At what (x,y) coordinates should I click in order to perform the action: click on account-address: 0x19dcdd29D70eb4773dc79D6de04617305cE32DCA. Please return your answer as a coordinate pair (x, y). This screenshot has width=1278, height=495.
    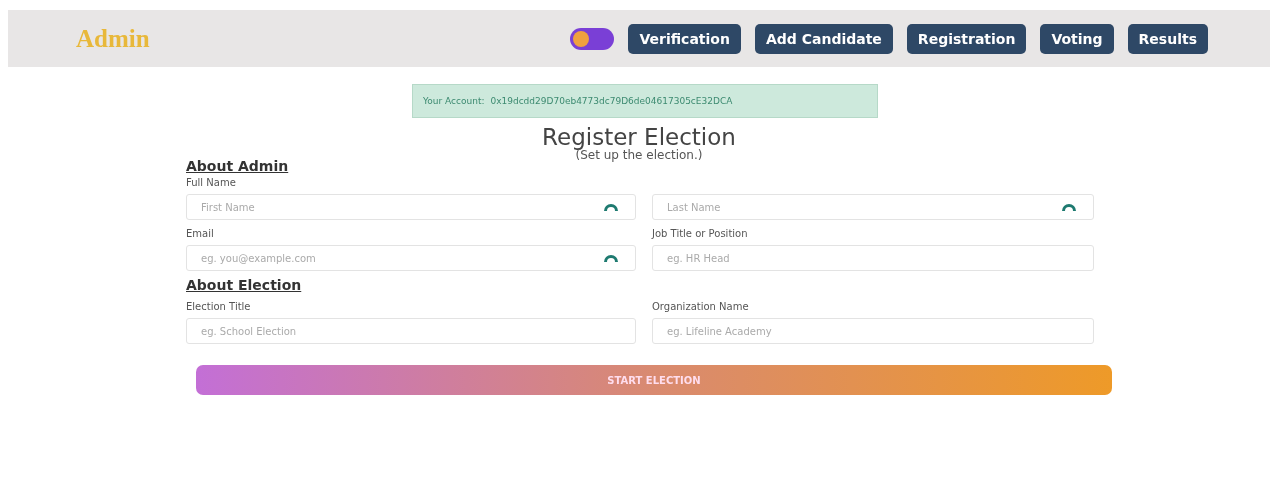
    Looking at the image, I should click on (611, 101).